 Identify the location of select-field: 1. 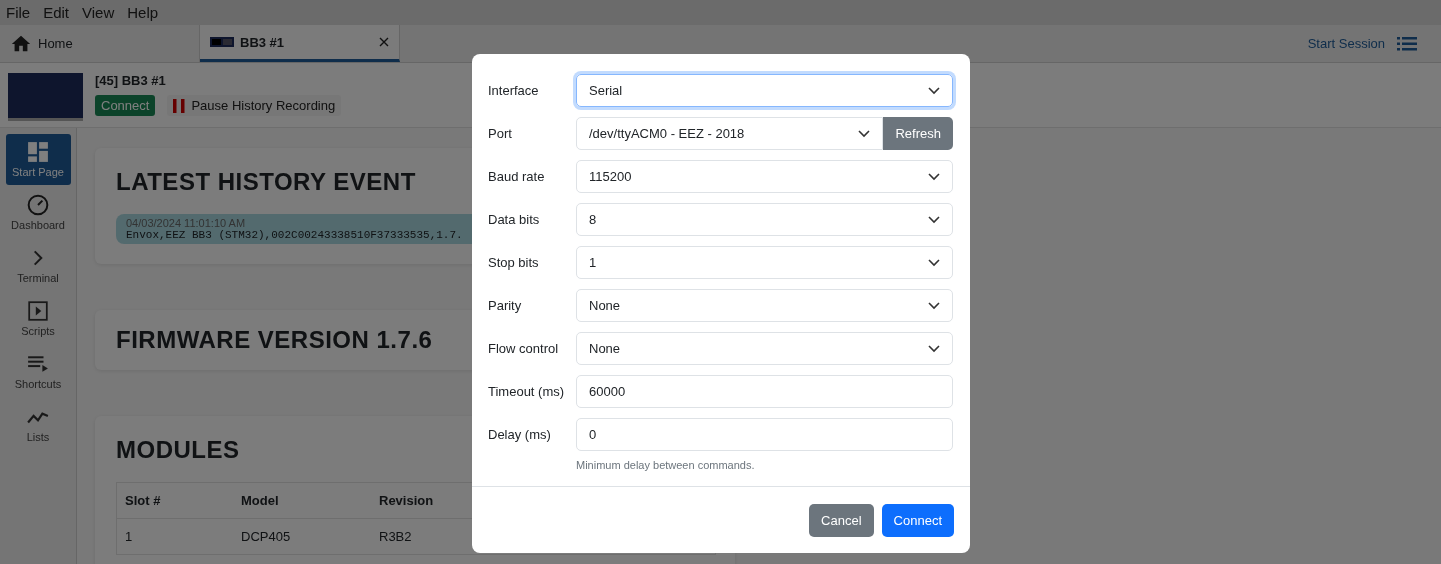
(764, 262).